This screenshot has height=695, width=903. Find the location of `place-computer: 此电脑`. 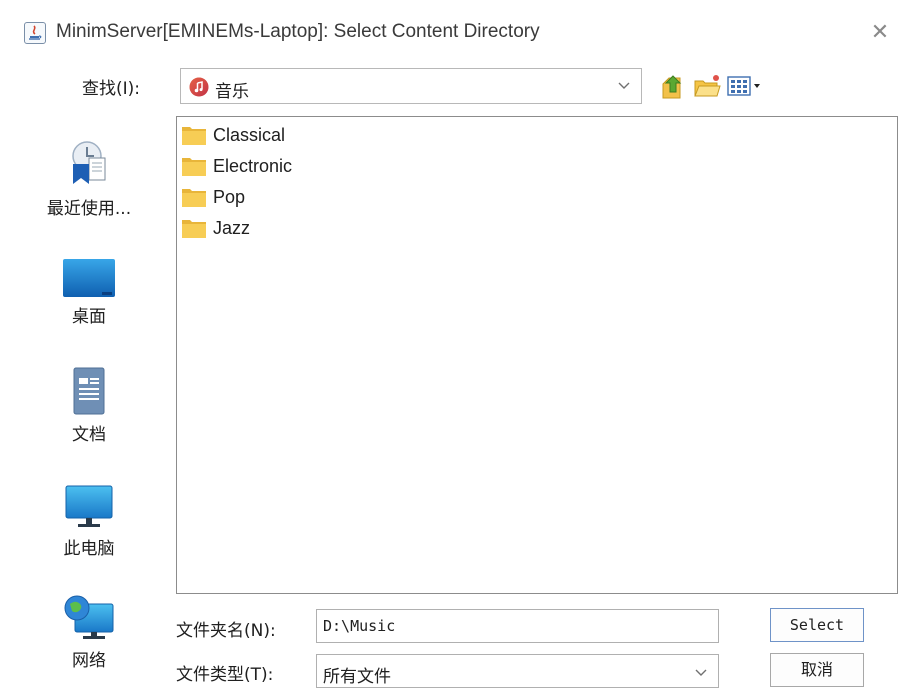

place-computer: 此电脑 is located at coordinates (89, 521).